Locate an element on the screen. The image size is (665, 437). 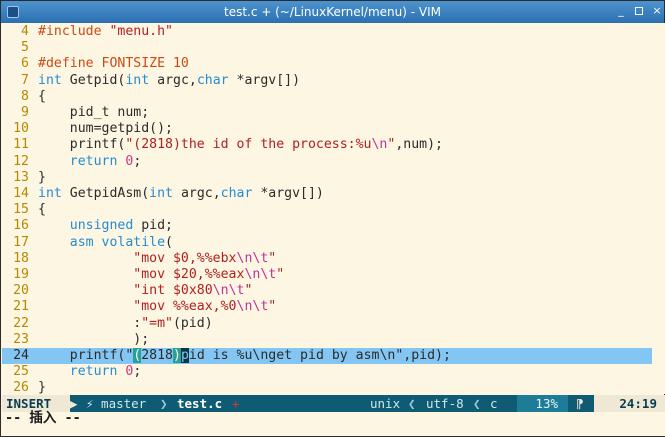
code-line: 21 "mov %%eax,%0\n\t" is located at coordinates (327, 307).